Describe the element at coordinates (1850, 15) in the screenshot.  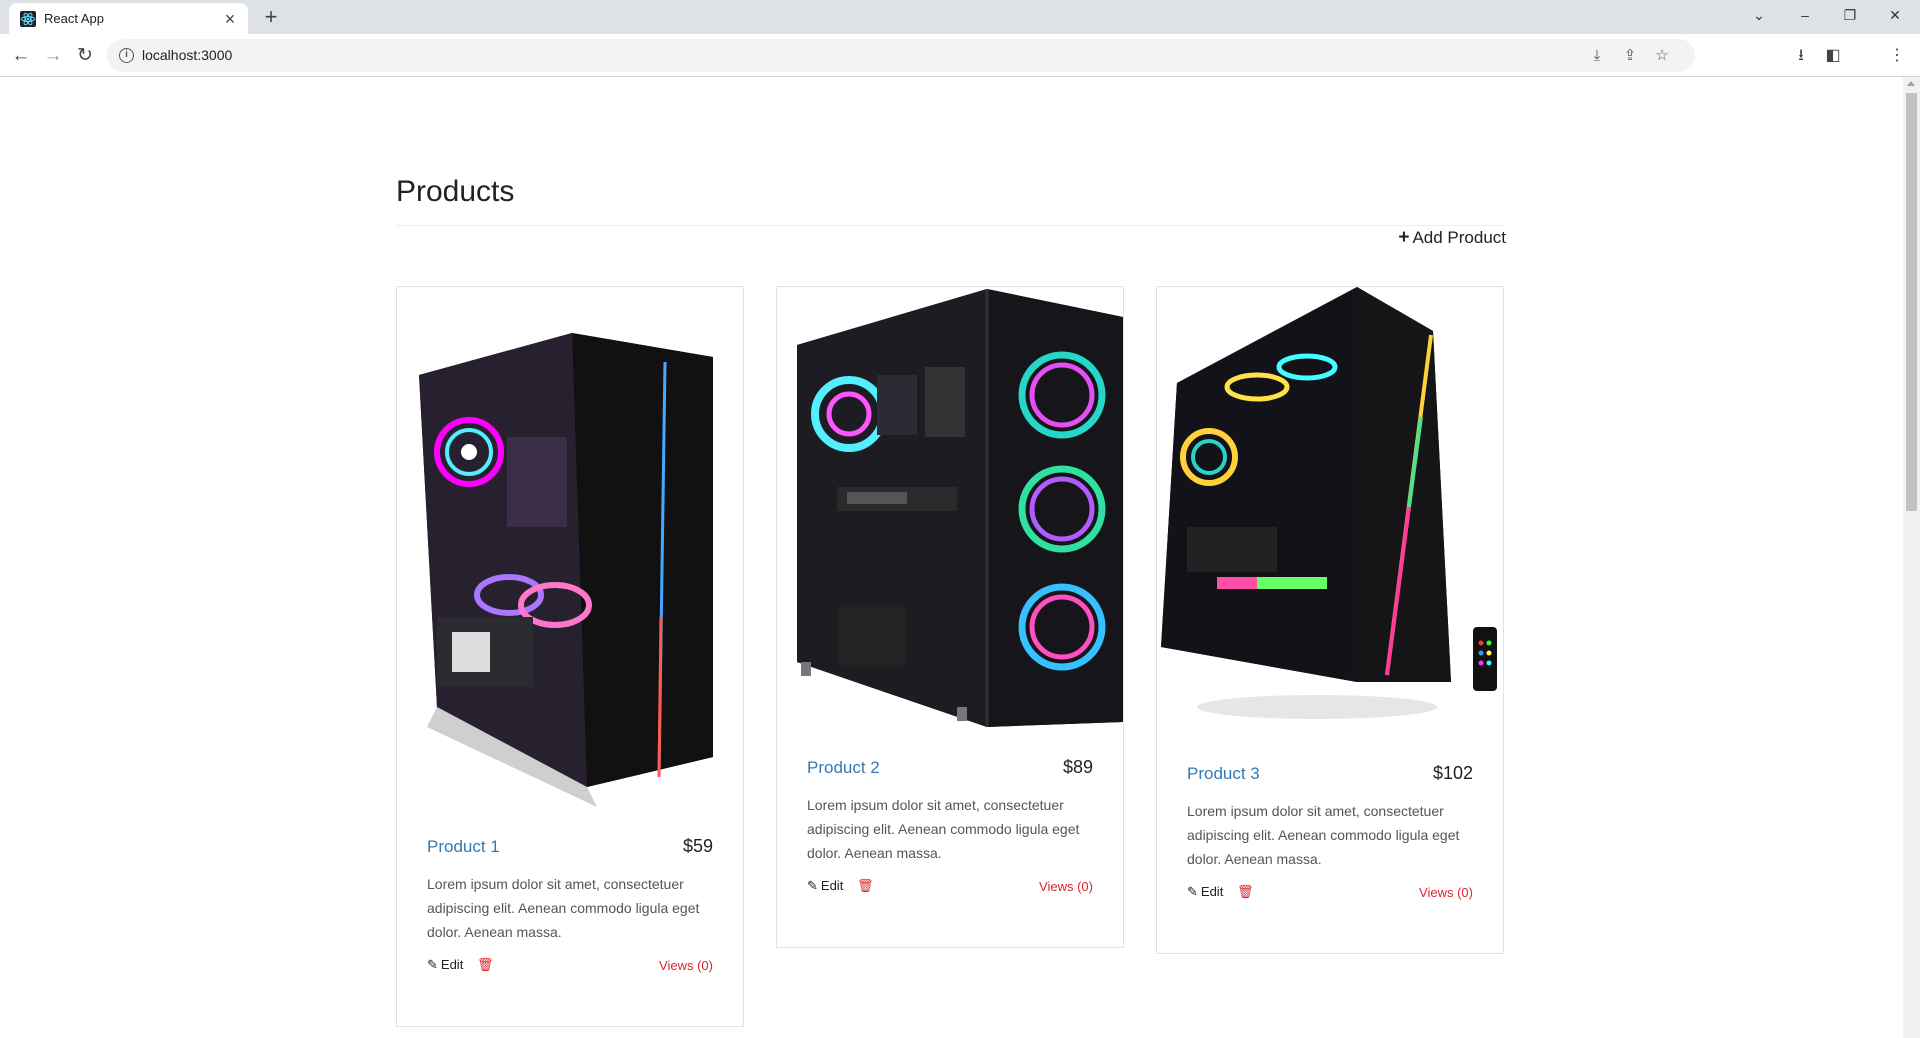
I see `restore-icon: ❐` at that location.